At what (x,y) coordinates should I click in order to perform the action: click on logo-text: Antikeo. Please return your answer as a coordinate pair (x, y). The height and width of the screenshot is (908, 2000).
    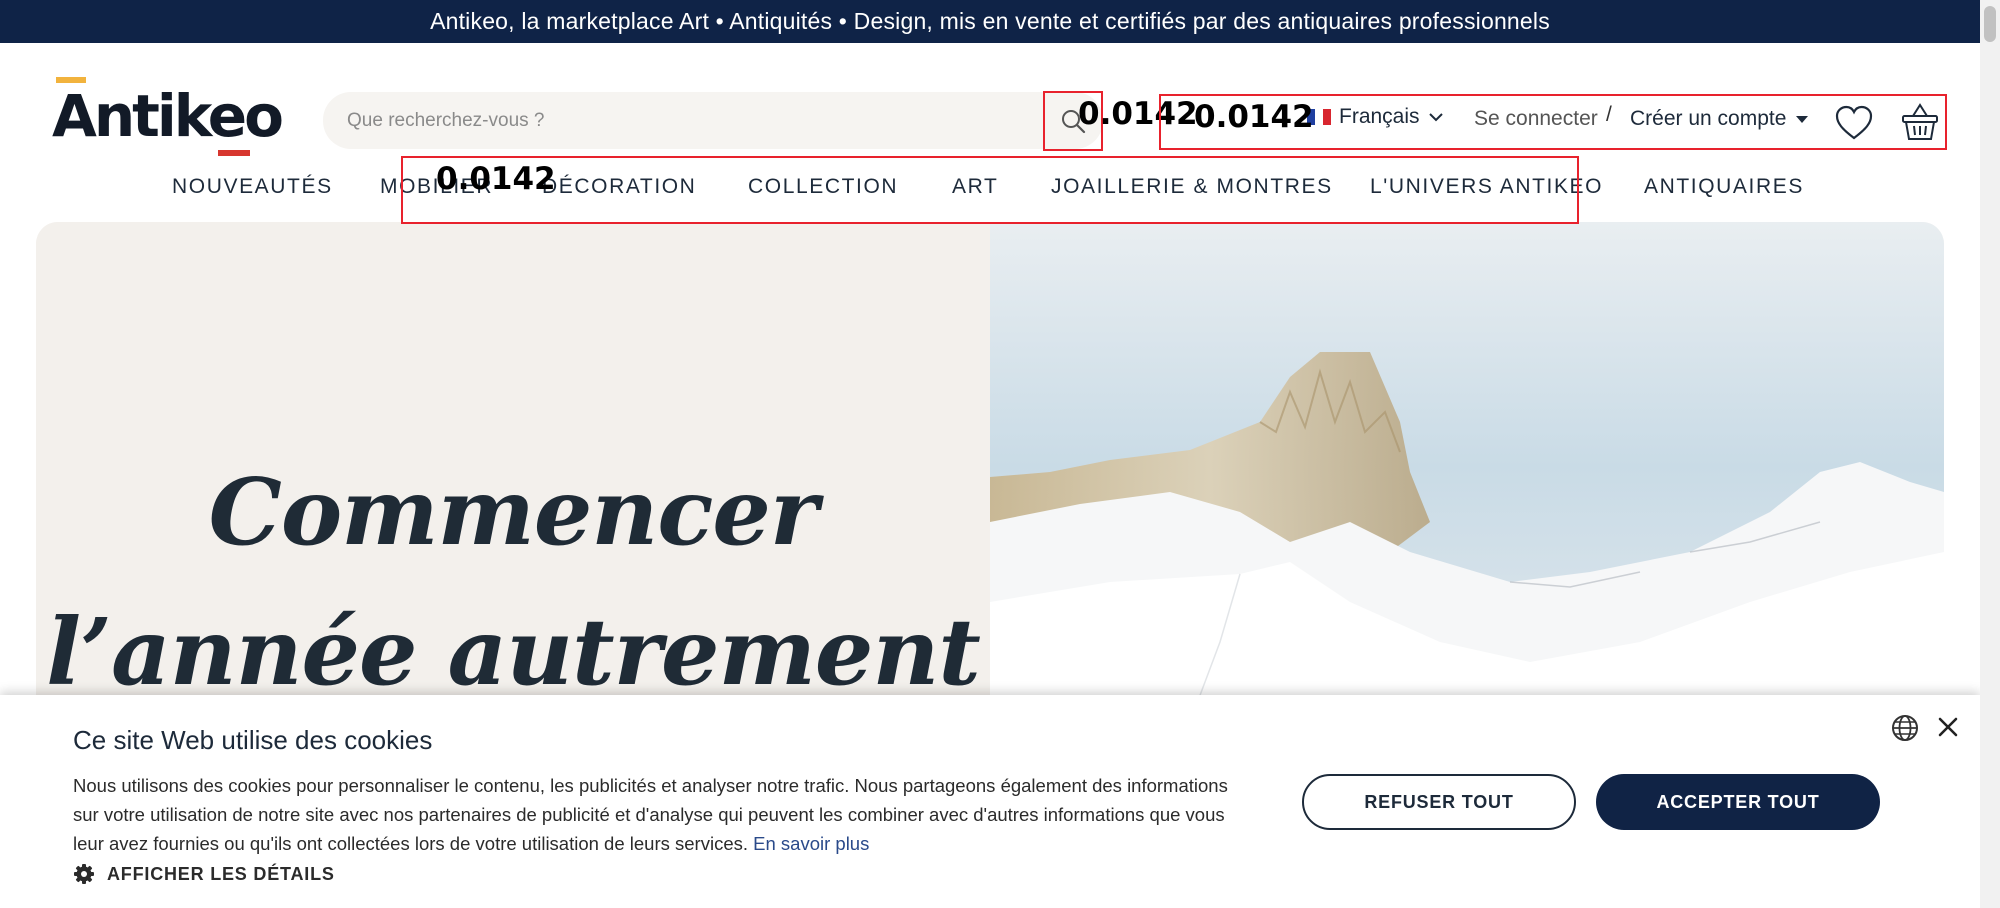
    Looking at the image, I should click on (168, 116).